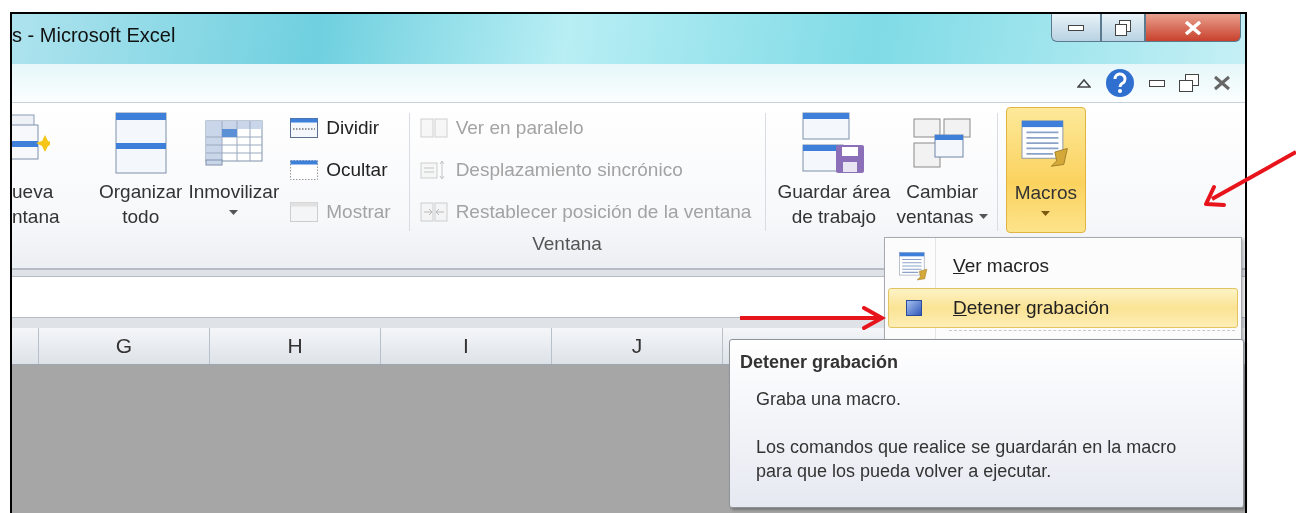  What do you see at coordinates (340, 128) in the screenshot?
I see `ribbon-button: Dividir` at bounding box center [340, 128].